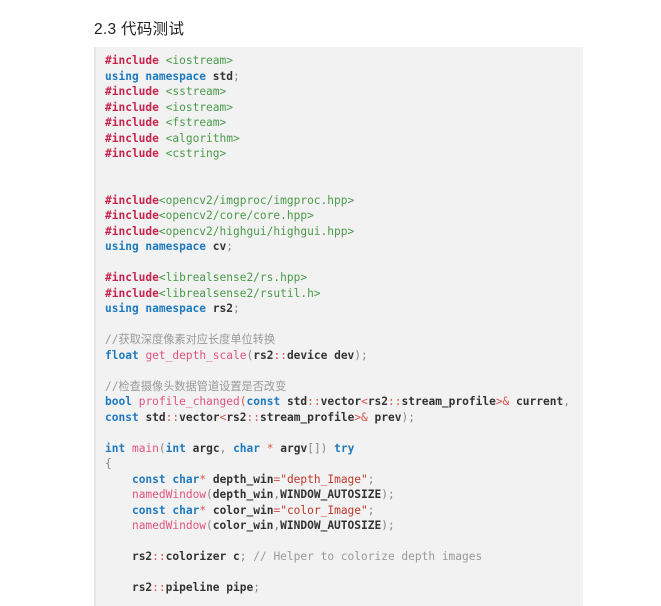 The width and height of the screenshot is (661, 606). What do you see at coordinates (344, 154) in the screenshot?
I see `code-line: #include <cstring>` at bounding box center [344, 154].